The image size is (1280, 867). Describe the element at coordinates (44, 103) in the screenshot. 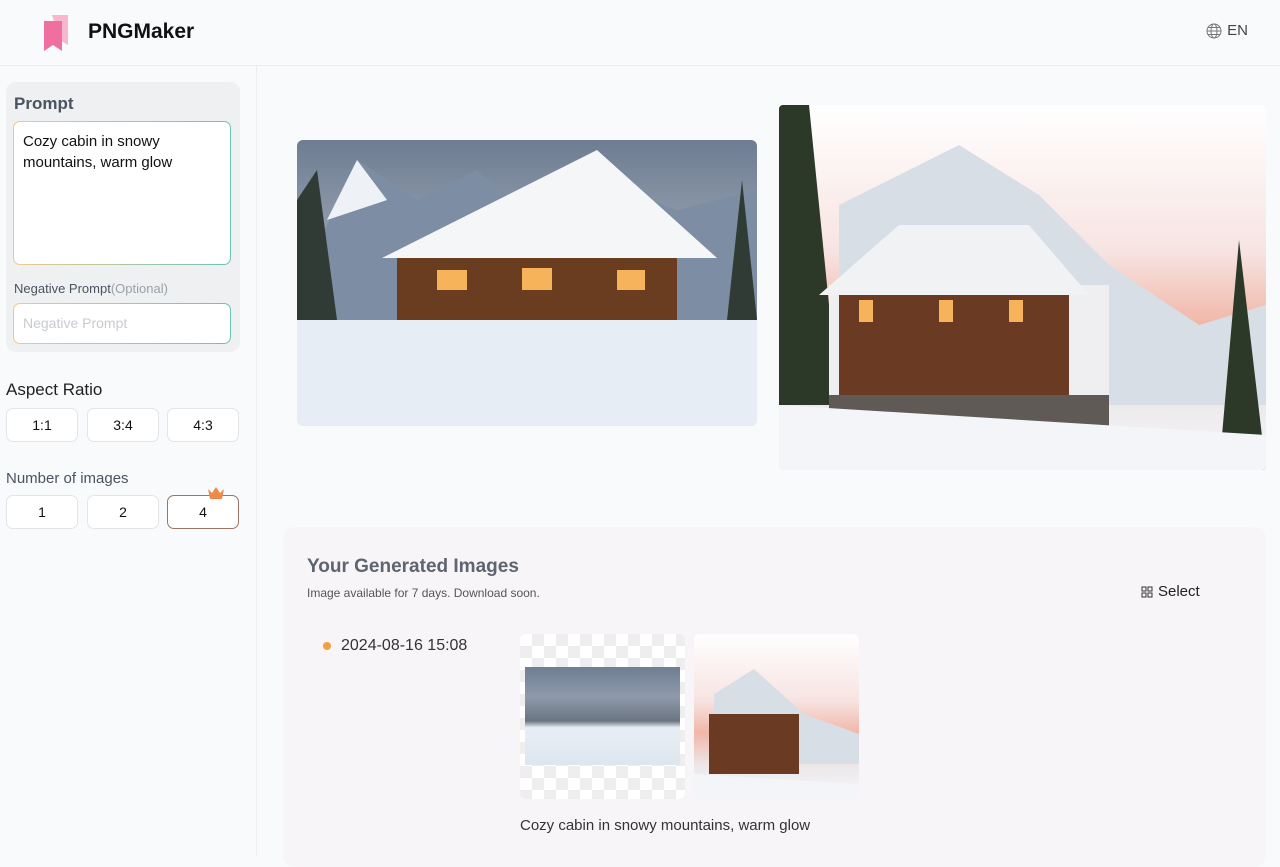

I see `prompt-title: Prompt` at that location.